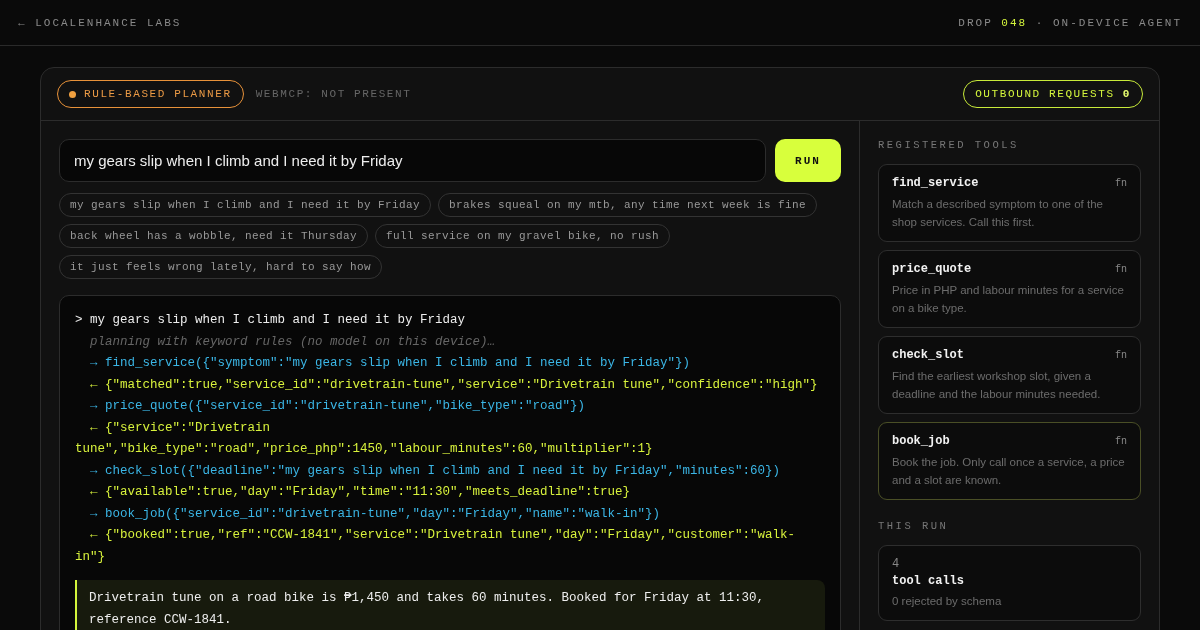 This screenshot has width=1200, height=630. Describe the element at coordinates (360, 492) in the screenshot. I see `log-line: ← {"available":true,"day":"Friday","time":"11:30","meets_deadline":true}` at that location.